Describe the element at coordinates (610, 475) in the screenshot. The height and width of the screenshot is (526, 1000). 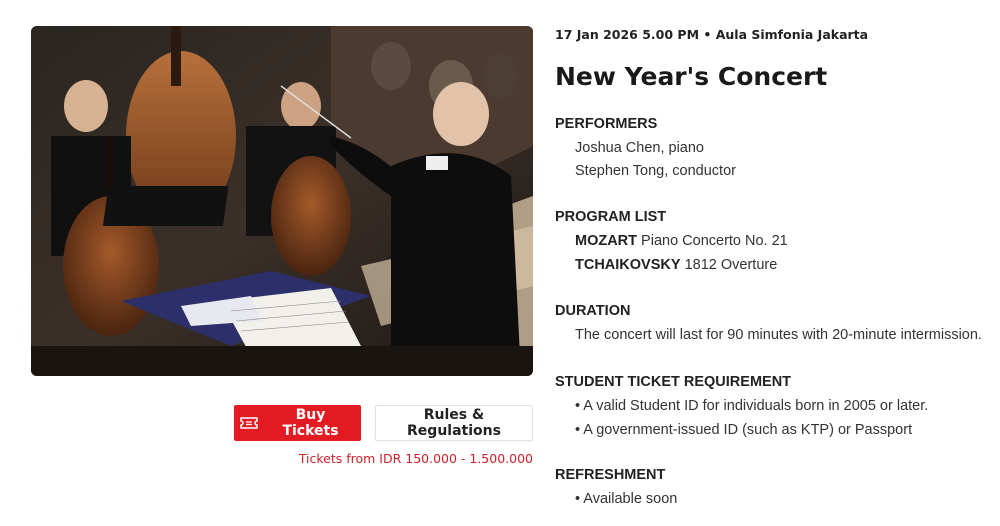
I see `refreshment-heading: REFRESHMENT` at that location.